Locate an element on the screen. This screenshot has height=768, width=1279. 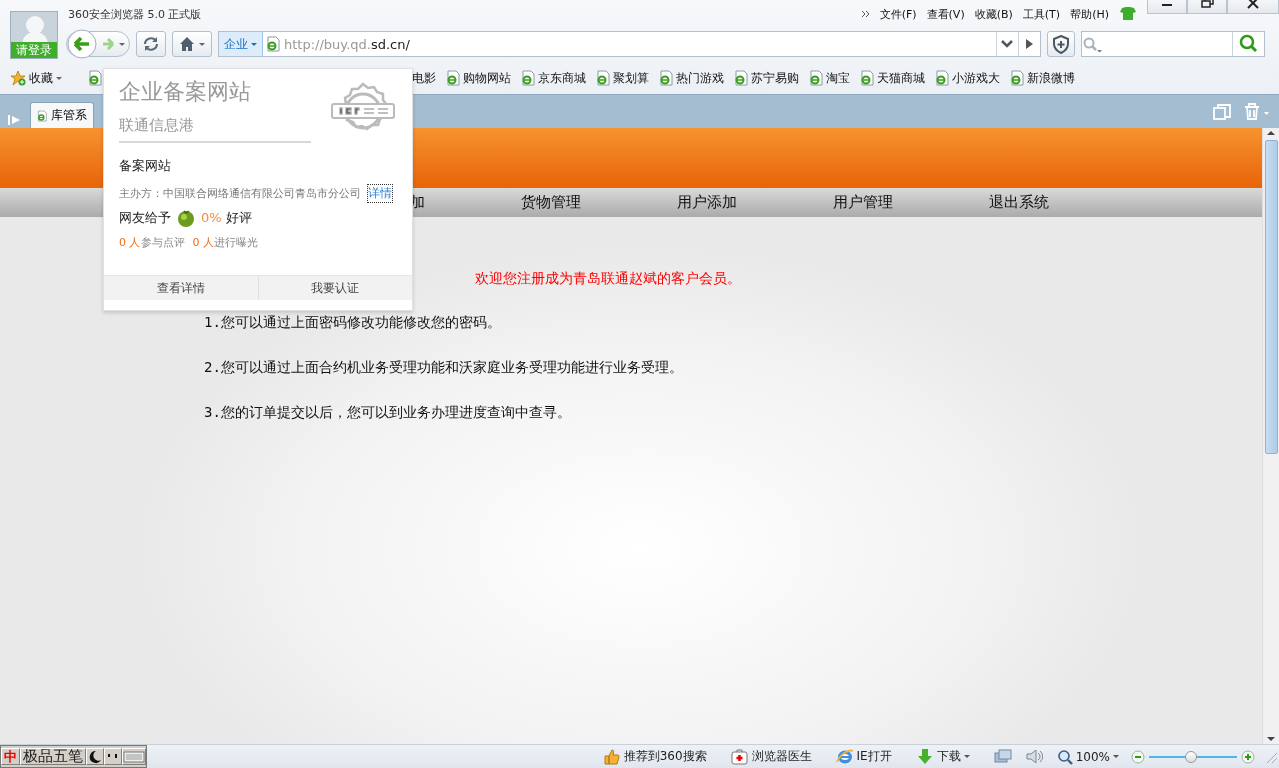
zoom-magnifier-icon is located at coordinates (1064, 756).